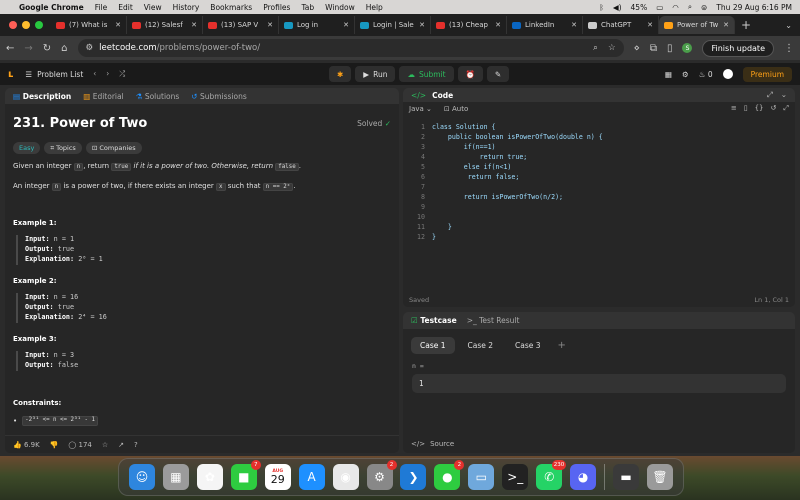 The height and width of the screenshot is (500, 800). Describe the element at coordinates (90, 48) in the screenshot. I see `site-info-icon: ⚙` at that location.